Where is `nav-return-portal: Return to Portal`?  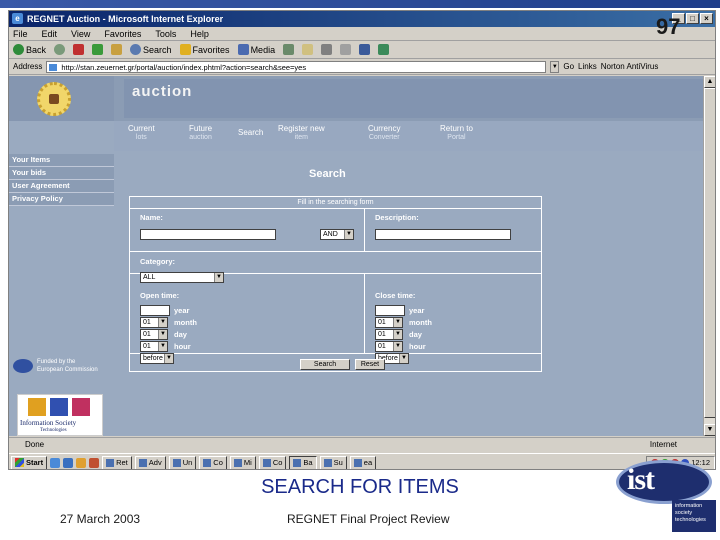 nav-return-portal: Return to Portal is located at coordinates (456, 133).